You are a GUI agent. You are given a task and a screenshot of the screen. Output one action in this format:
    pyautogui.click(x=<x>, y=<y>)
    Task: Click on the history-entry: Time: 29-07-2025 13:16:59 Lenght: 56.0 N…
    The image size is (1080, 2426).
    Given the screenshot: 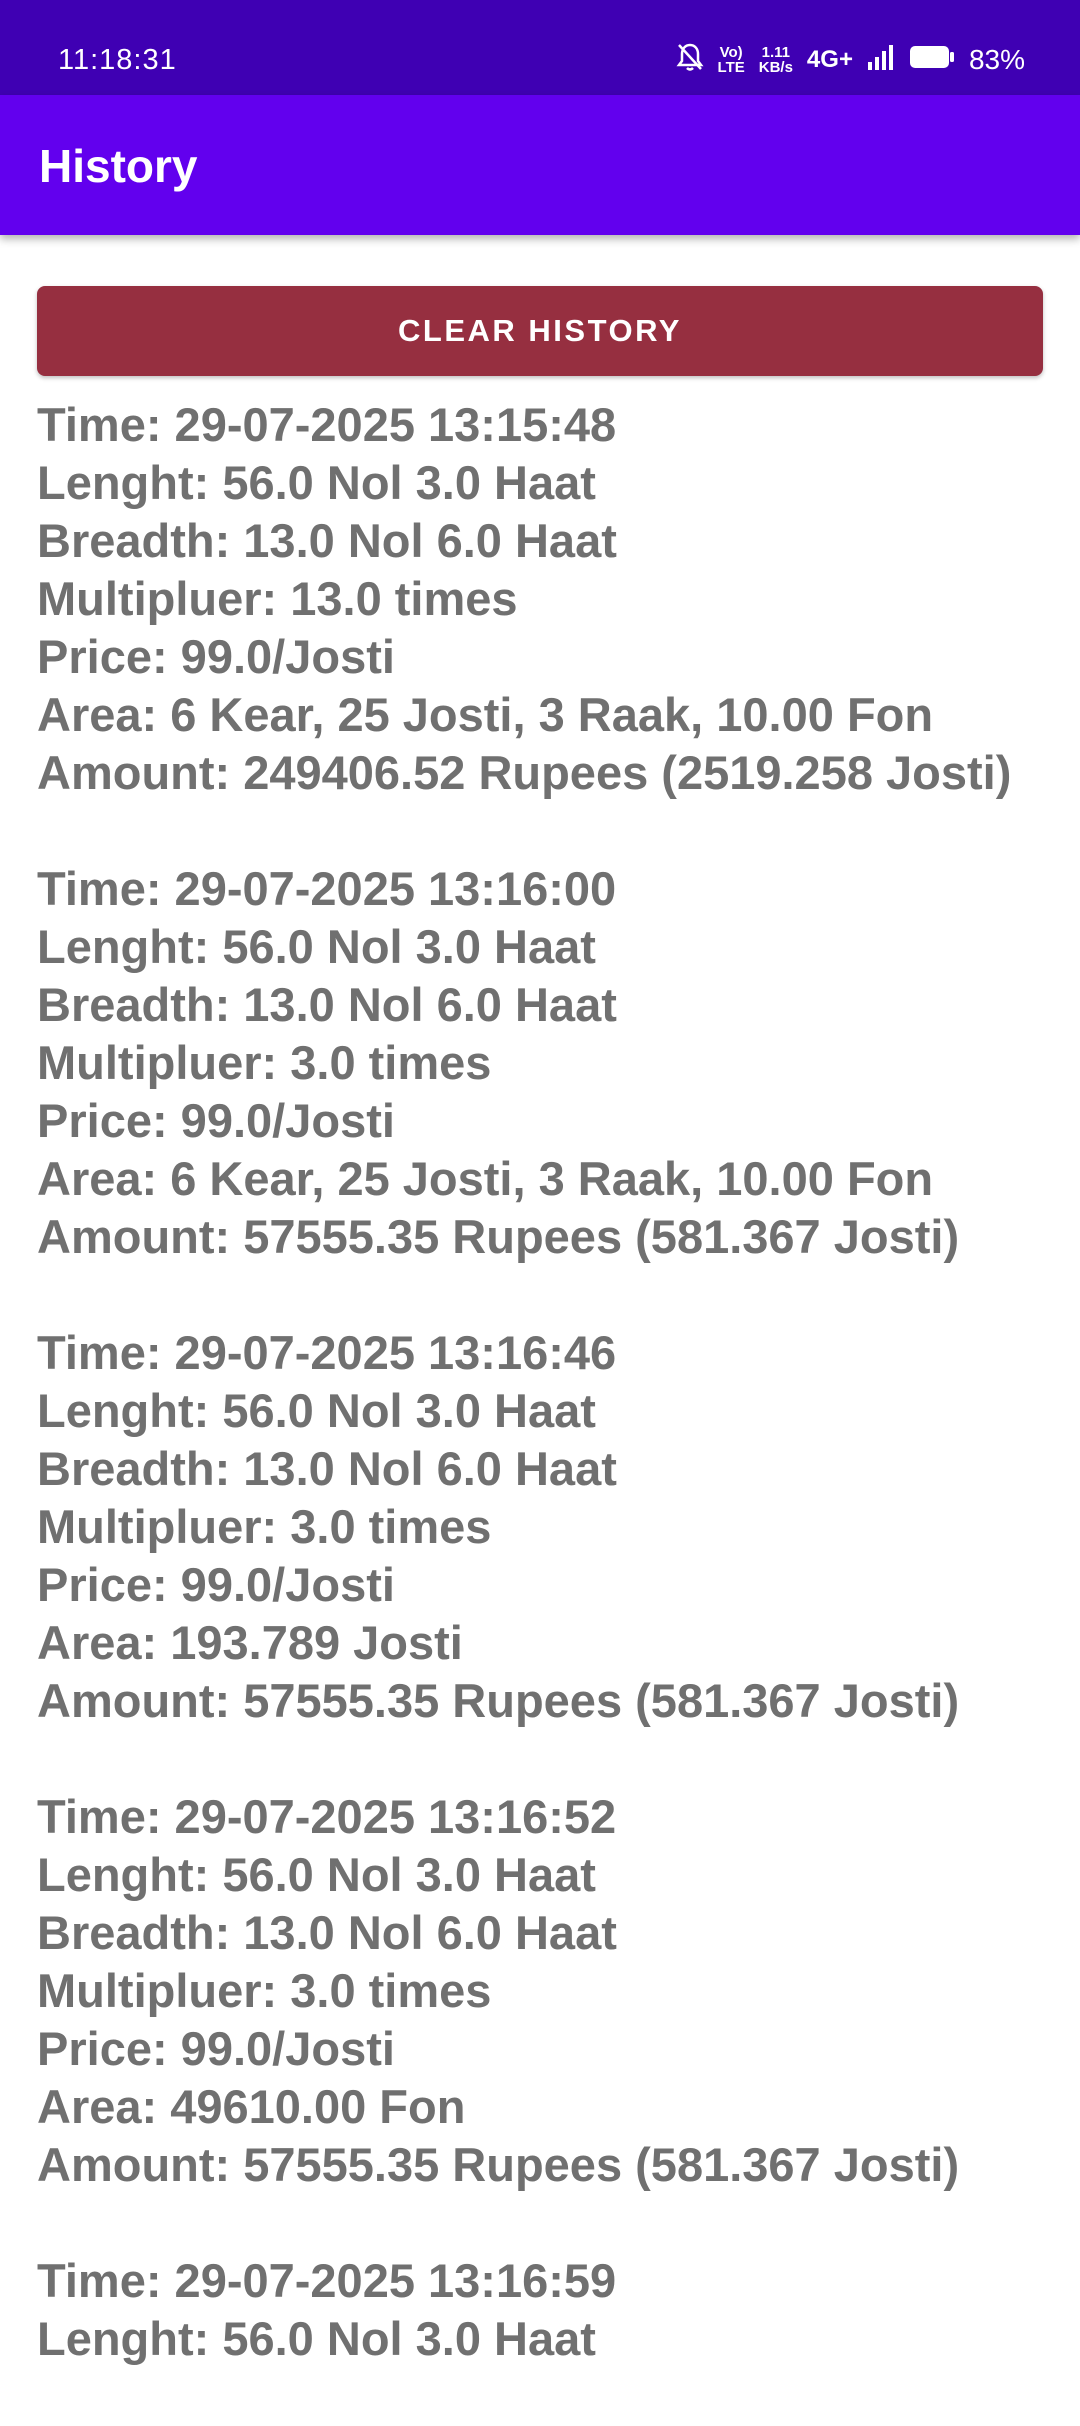 What is the action you would take?
    pyautogui.click(x=542, y=2310)
    